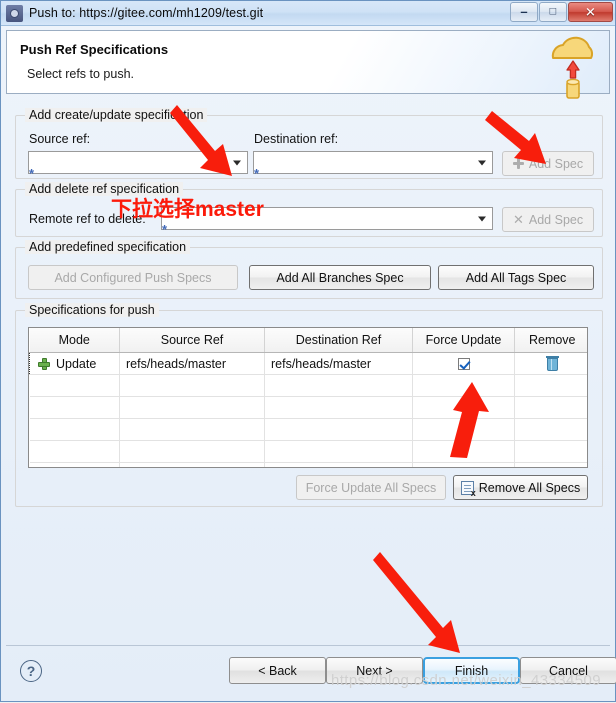 This screenshot has height=703, width=616. Describe the element at coordinates (81, 74) in the screenshot. I see `page-subtitle: Select refs to push.` at that location.